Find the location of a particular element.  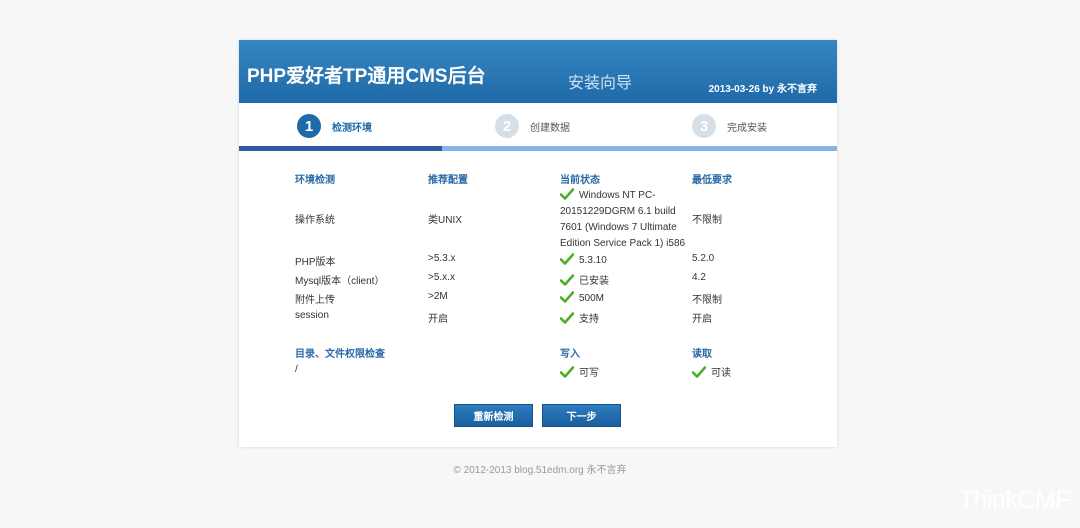

perm-row-write: 可写 is located at coordinates (579, 371).